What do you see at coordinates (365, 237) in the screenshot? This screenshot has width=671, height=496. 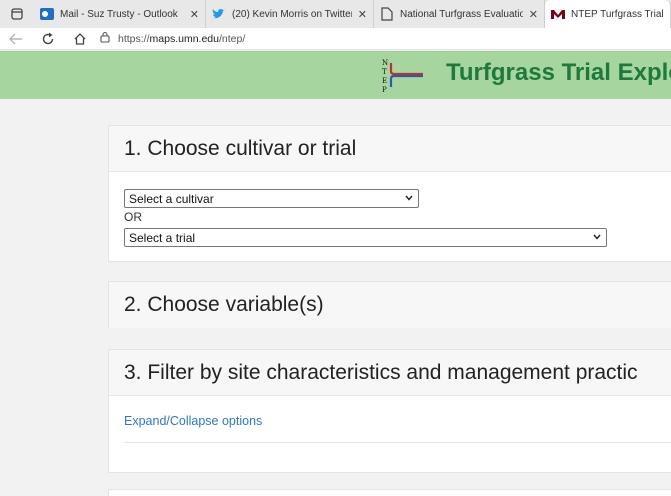 I see `trial-select: Select a trial` at bounding box center [365, 237].